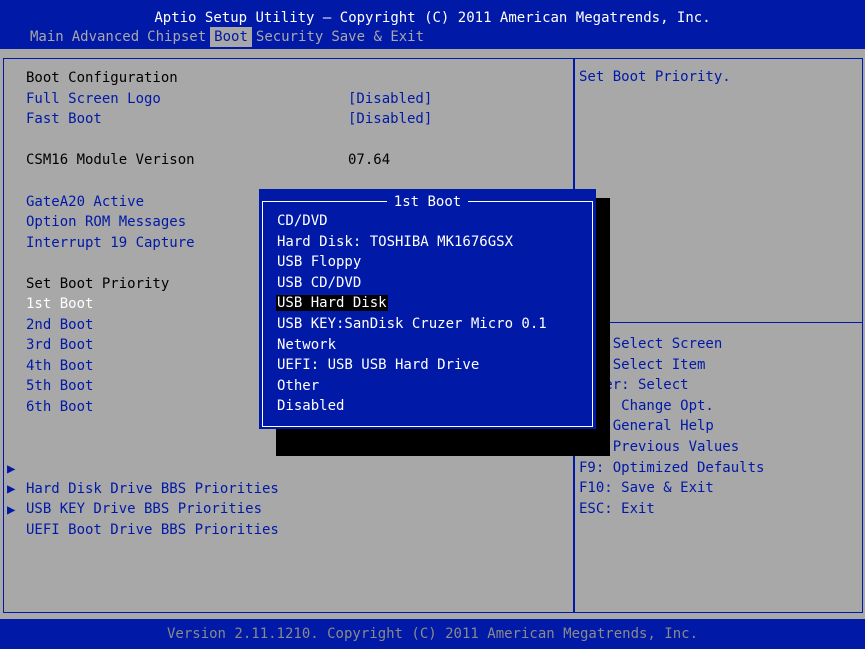  Describe the element at coordinates (412, 303) in the screenshot. I see `popup-option-selected: USB Hard Disk` at that location.